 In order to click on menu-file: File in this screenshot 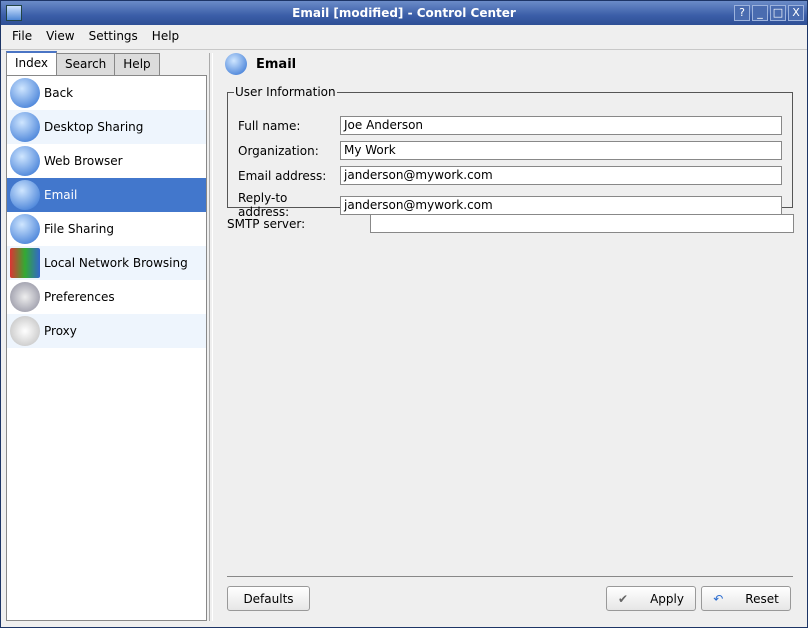, I will do `click(22, 37)`.